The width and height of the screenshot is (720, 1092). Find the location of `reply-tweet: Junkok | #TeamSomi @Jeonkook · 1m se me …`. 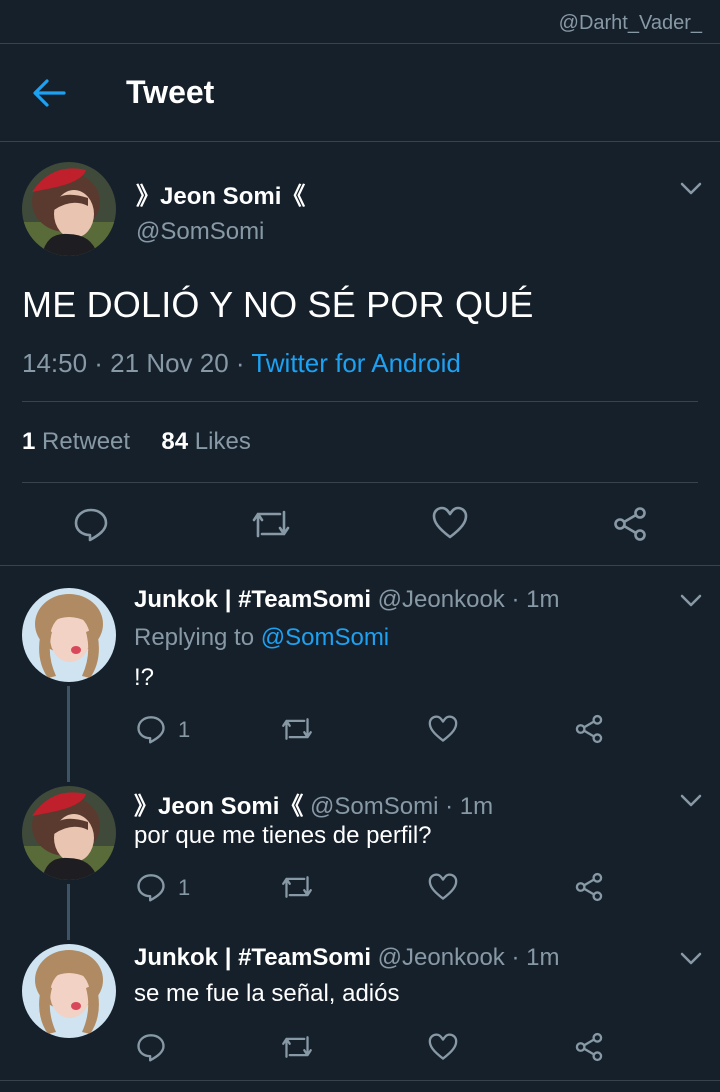

reply-tweet: Junkok | #TeamSomi @Jeonkook · 1m se me … is located at coordinates (360, 1003).